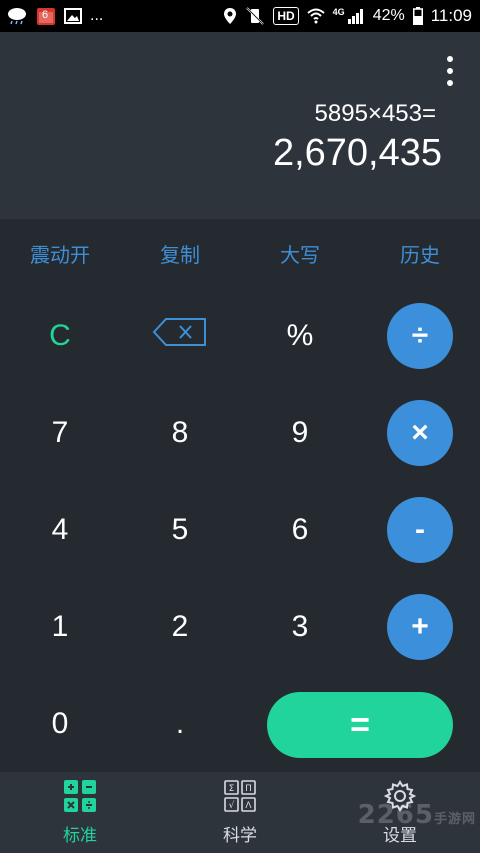 Image resolution: width=480 pixels, height=853 pixels. What do you see at coordinates (180, 626) in the screenshot?
I see `digit-2-button: 2` at bounding box center [180, 626].